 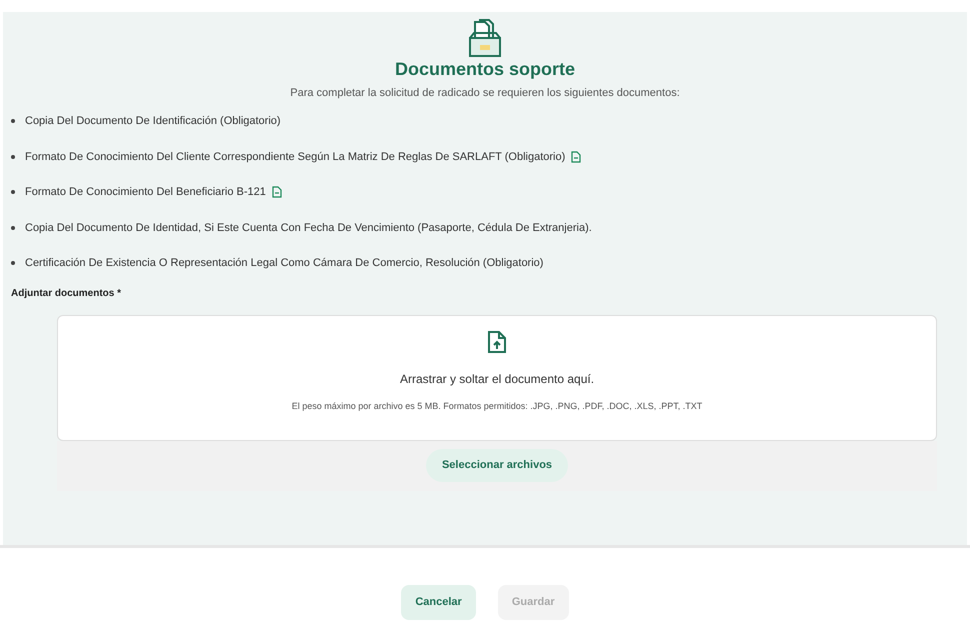 I want to click on file-upload-icon, so click(x=497, y=342).